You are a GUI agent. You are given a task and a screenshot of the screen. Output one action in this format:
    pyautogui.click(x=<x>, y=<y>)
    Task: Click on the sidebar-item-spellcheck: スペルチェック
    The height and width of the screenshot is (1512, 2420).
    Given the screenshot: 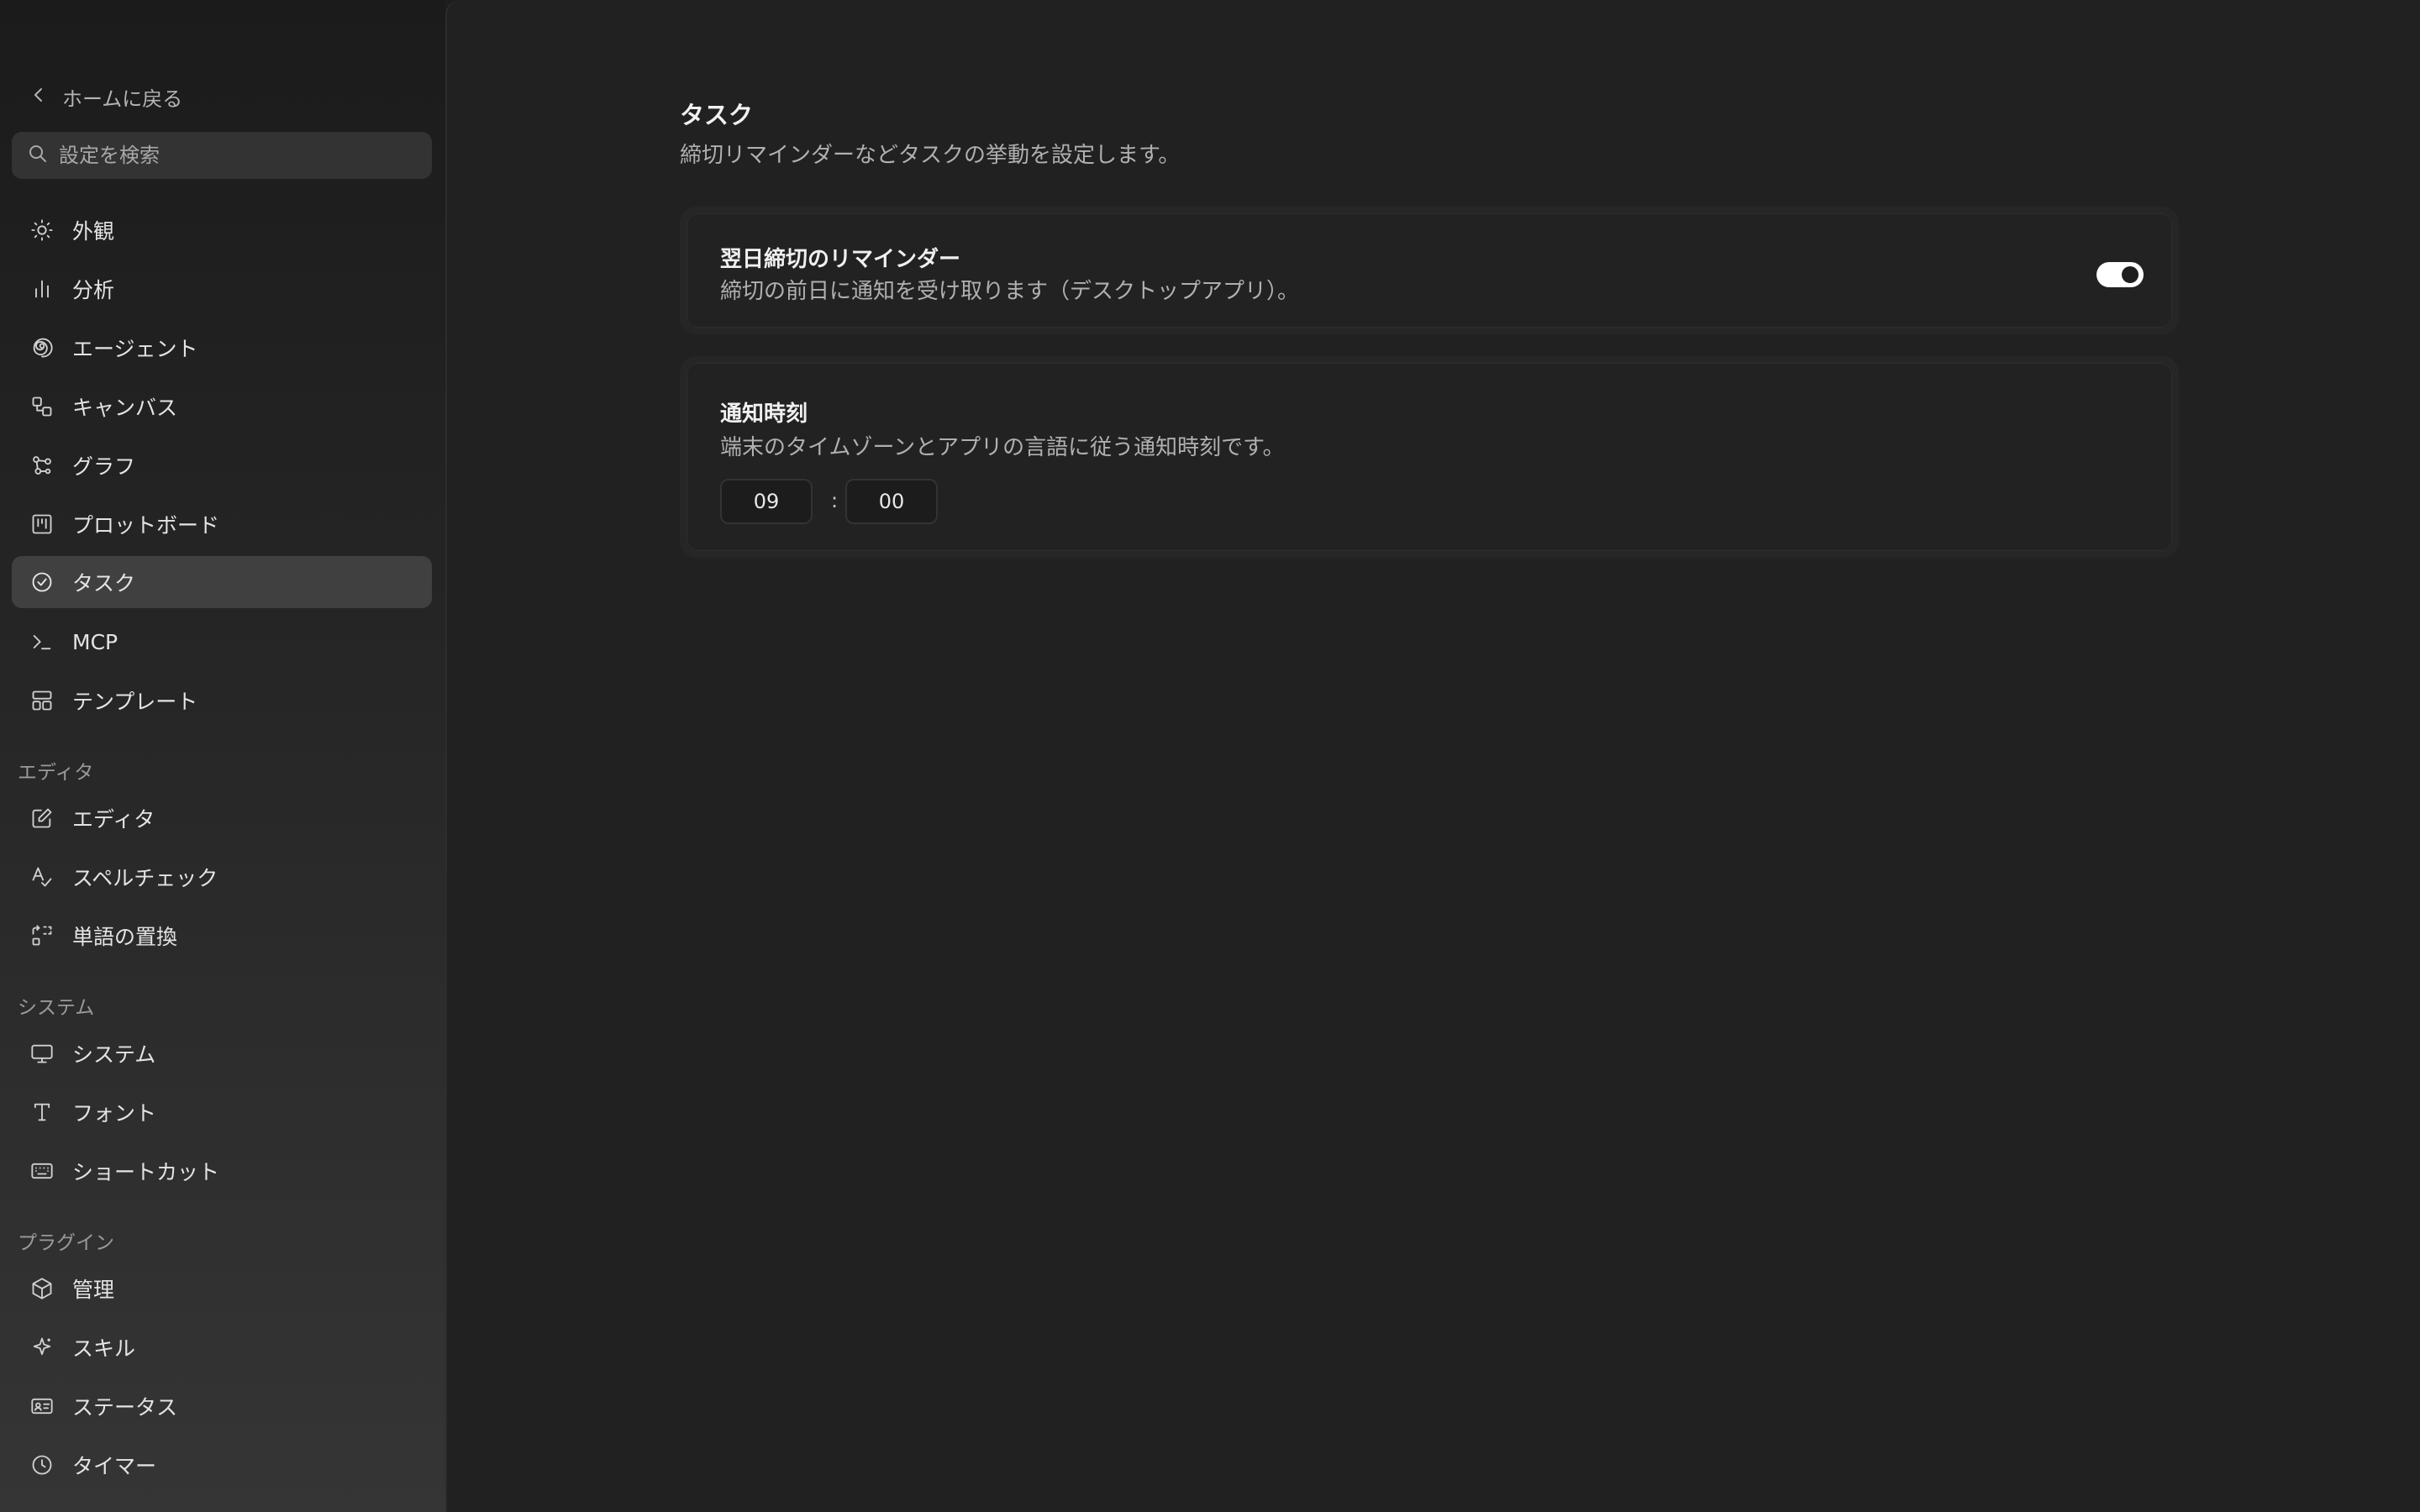 What is the action you would take?
    pyautogui.click(x=222, y=877)
    